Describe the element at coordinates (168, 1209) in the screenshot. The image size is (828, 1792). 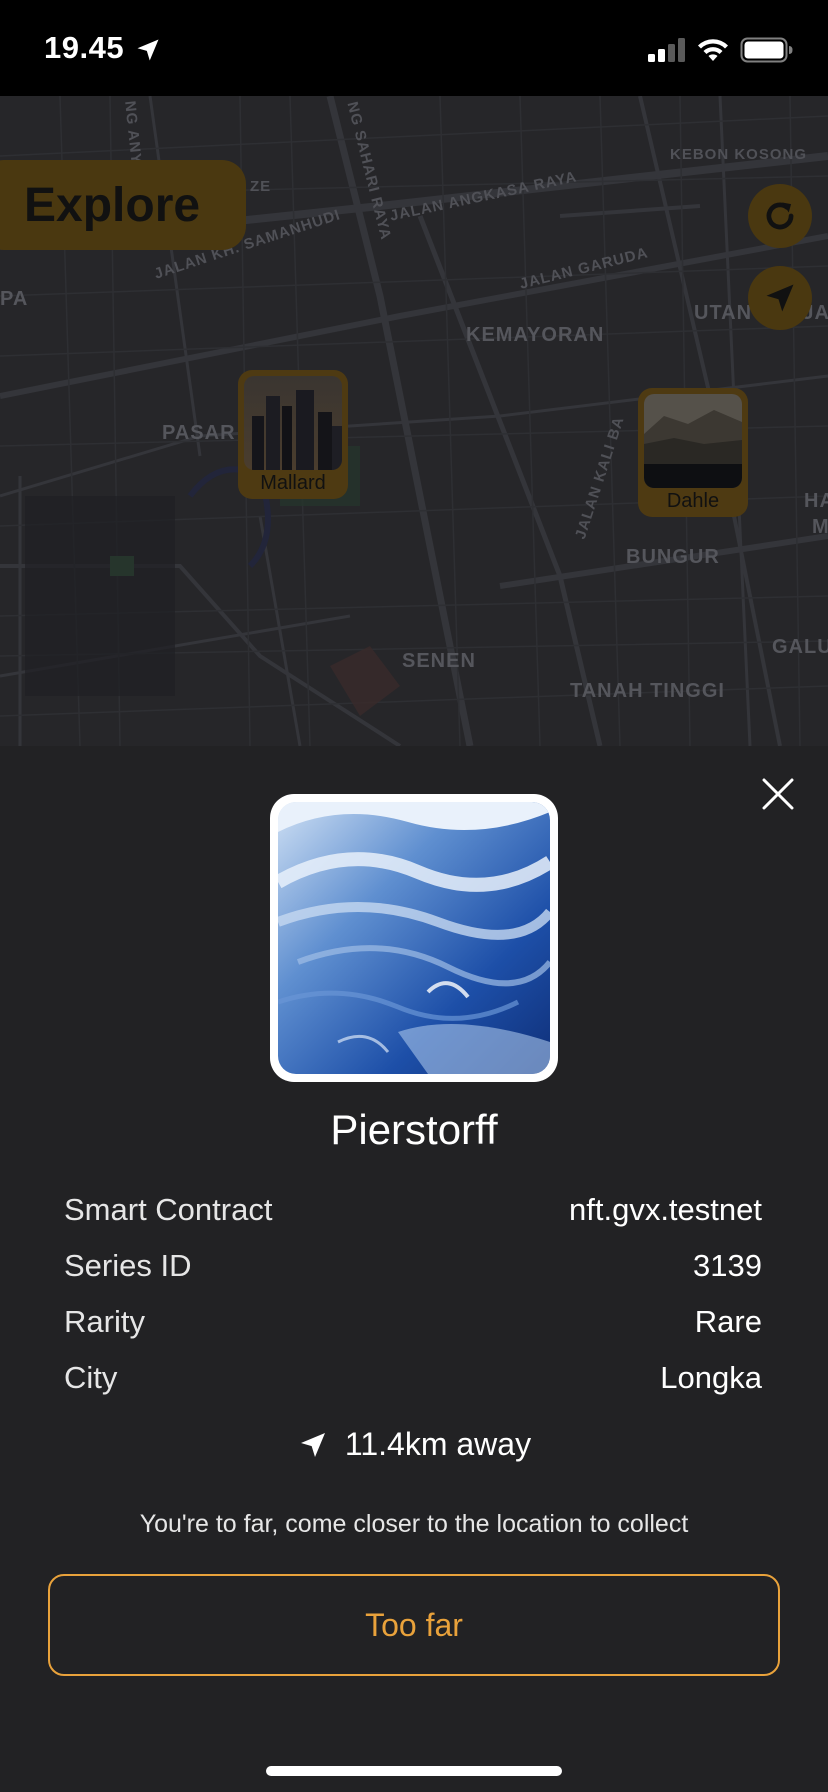
I see `detail-key: Smart Contract` at that location.